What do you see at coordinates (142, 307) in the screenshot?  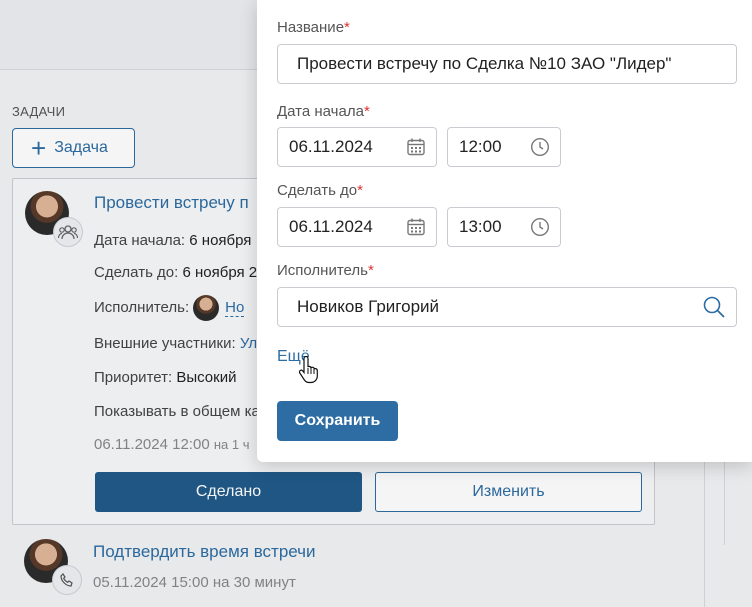 I see `assignee-label: Исполнитель:` at bounding box center [142, 307].